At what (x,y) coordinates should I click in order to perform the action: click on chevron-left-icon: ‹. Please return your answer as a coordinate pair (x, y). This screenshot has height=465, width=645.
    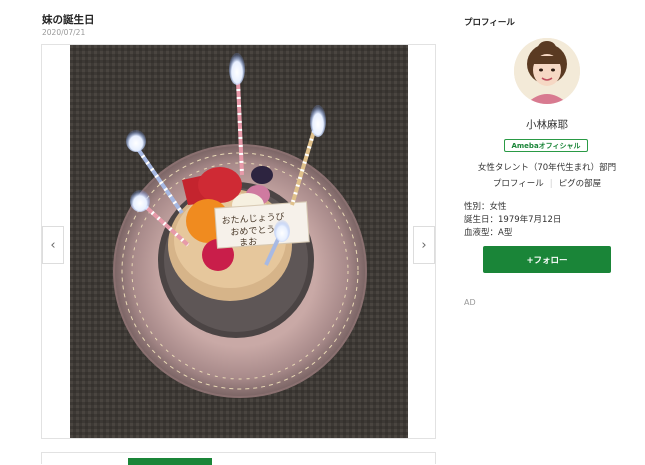
    Looking at the image, I should click on (53, 245).